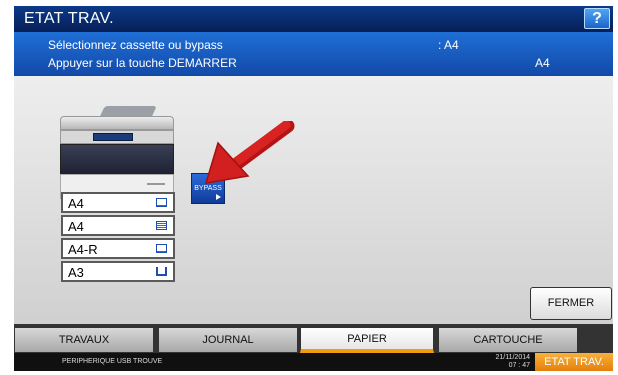 This screenshot has width=618, height=375. I want to click on cassette-4-button: A3, so click(118, 271).